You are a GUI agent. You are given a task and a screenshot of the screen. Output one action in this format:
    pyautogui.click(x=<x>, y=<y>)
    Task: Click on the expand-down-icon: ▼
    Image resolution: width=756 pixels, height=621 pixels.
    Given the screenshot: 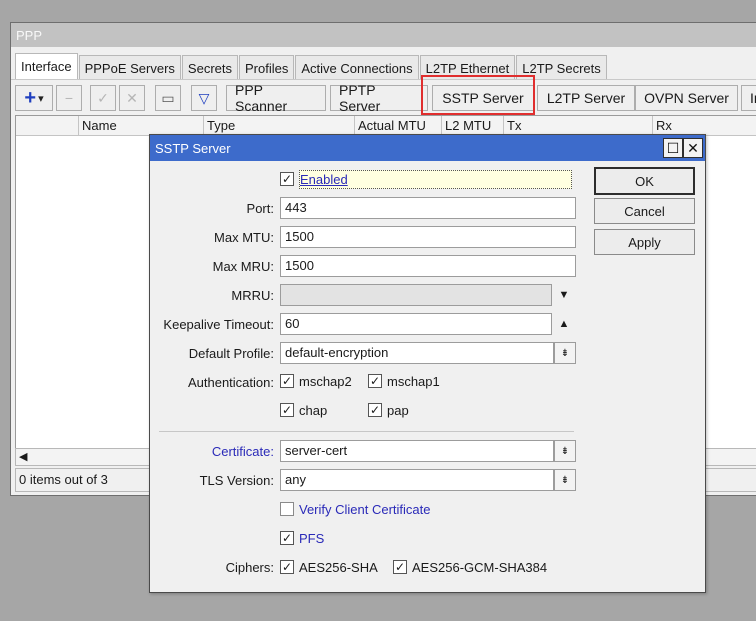 What is the action you would take?
    pyautogui.click(x=564, y=295)
    